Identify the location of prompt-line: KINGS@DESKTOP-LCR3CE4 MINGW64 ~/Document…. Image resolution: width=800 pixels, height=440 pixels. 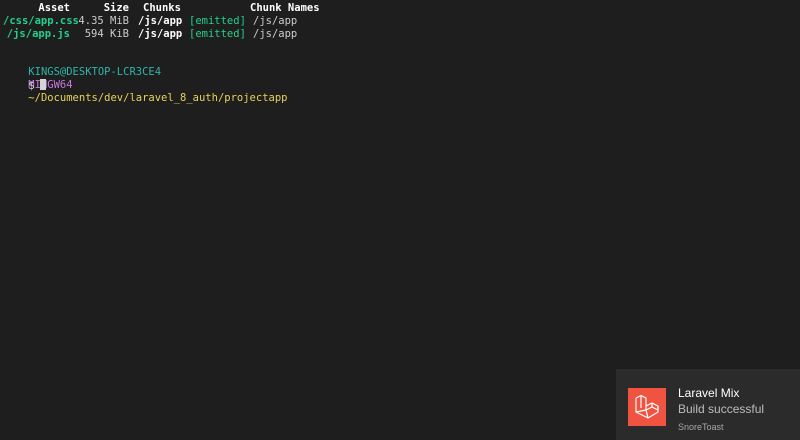
(145, 78).